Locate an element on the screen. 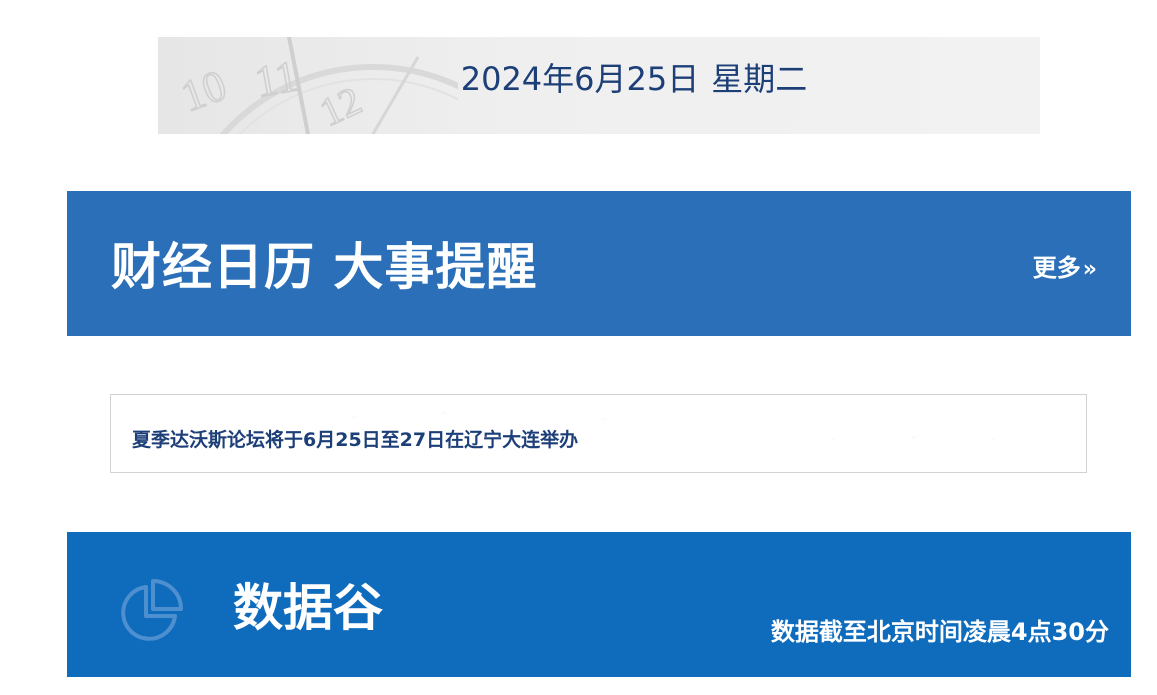  pie-chart-icon is located at coordinates (152, 610).